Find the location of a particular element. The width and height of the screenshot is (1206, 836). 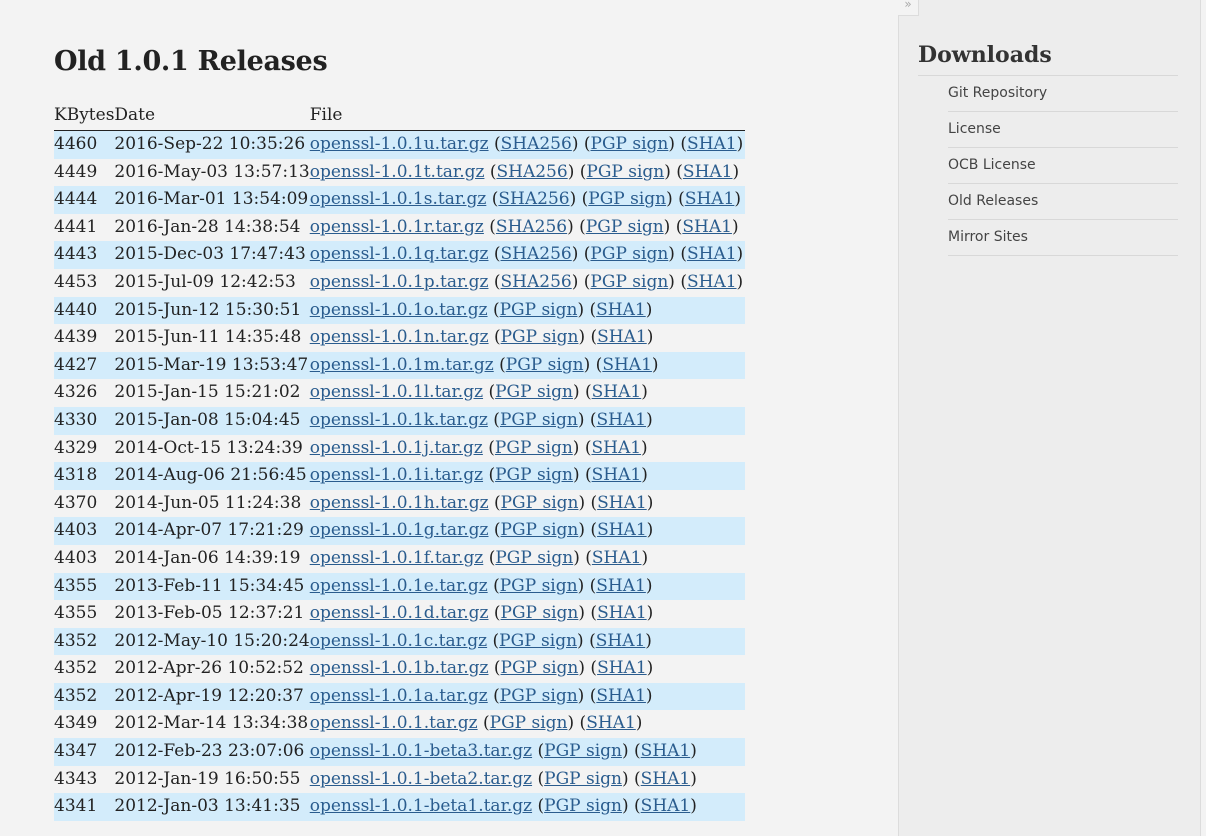

download-link: openssl-1.0.1s.tar.gz is located at coordinates (398, 199).